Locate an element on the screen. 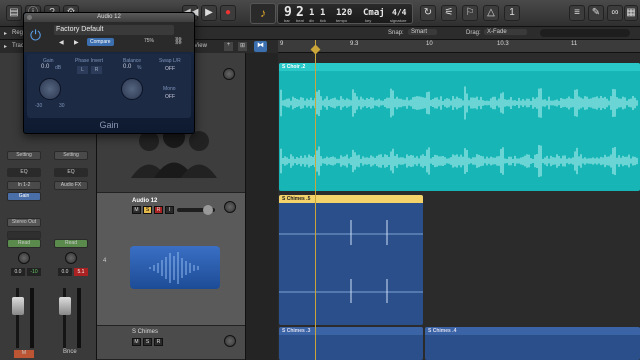 The height and width of the screenshot is (360, 640). loop-browser-icon: ∞ is located at coordinates (615, 13).